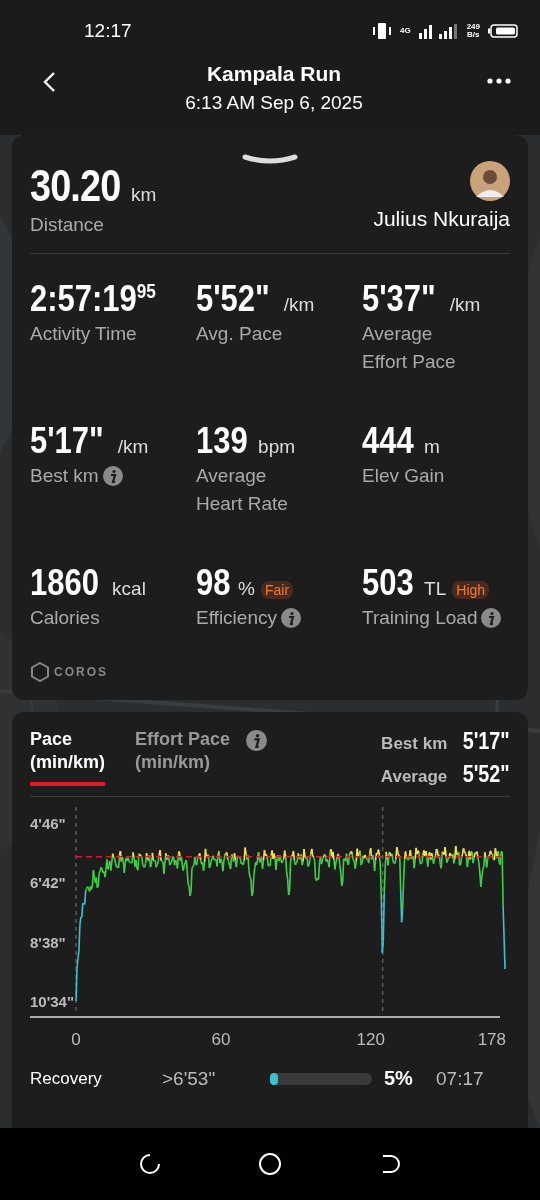 This screenshot has height=1200, width=540. I want to click on vibrate-icon, so click(381, 31).